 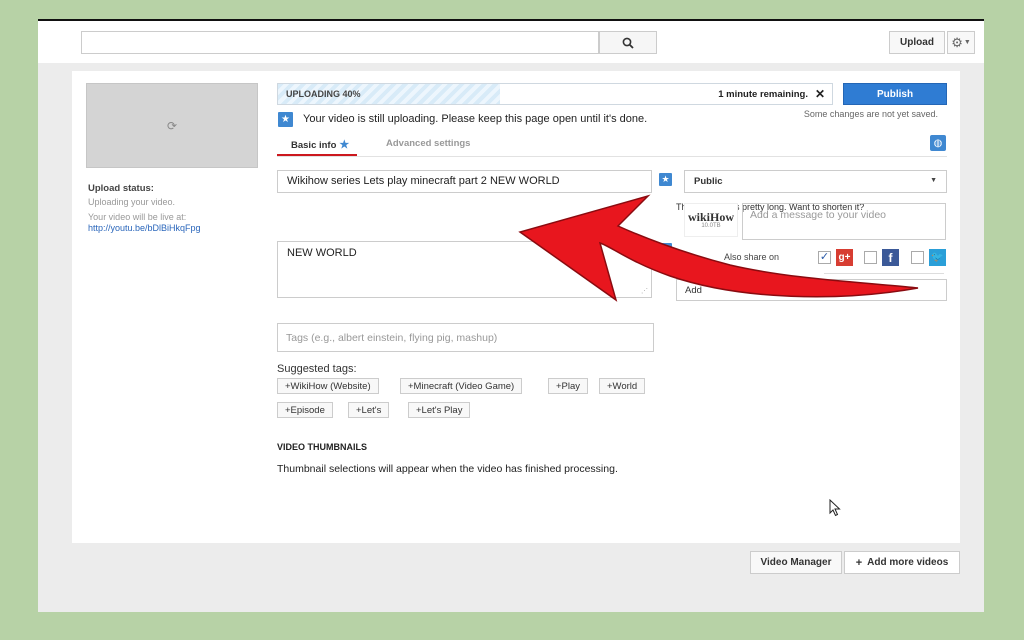 What do you see at coordinates (612, 156) in the screenshot?
I see `tab-divider` at bounding box center [612, 156].